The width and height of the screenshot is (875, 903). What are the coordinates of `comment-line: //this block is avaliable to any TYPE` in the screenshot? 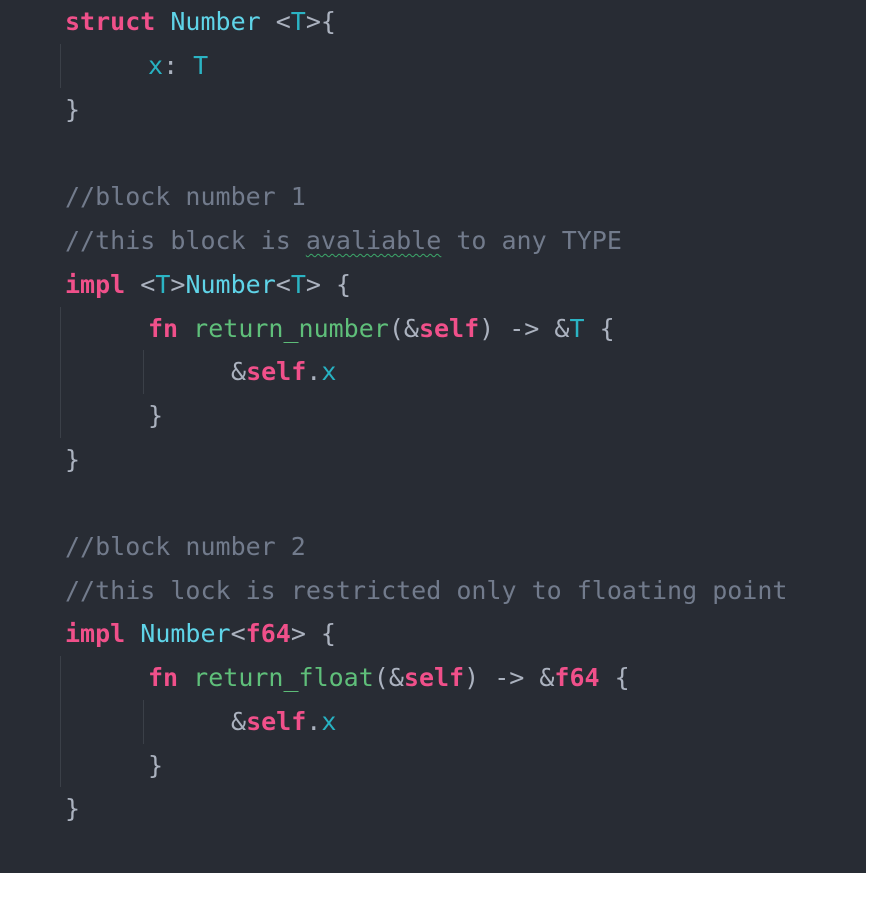 It's located at (343, 241).